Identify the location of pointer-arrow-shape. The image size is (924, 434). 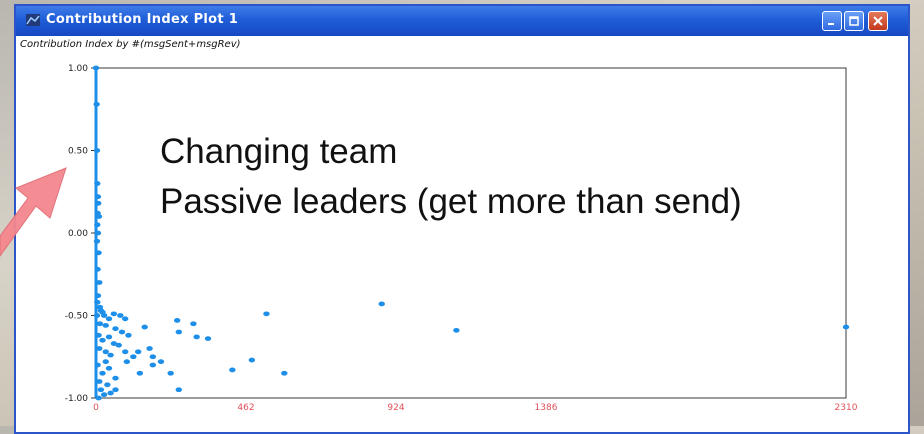
(33, 212).